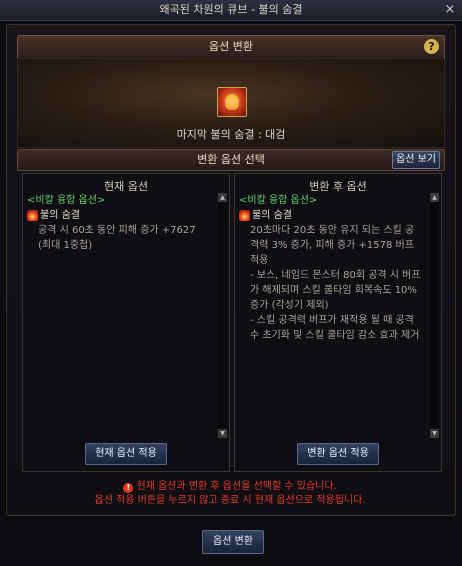 The width and height of the screenshot is (462, 566). I want to click on current-option-text: 공격 시 60초 동안 피해 증가 +7627 (최대 1중첩), so click(118, 238).